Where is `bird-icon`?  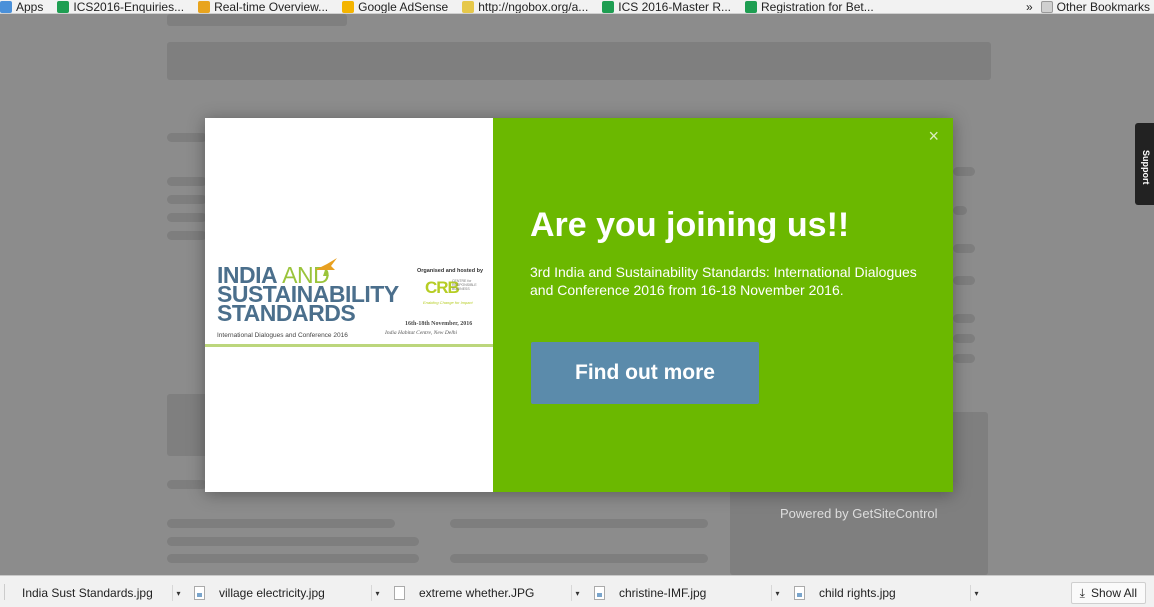
bird-icon is located at coordinates (326, 267).